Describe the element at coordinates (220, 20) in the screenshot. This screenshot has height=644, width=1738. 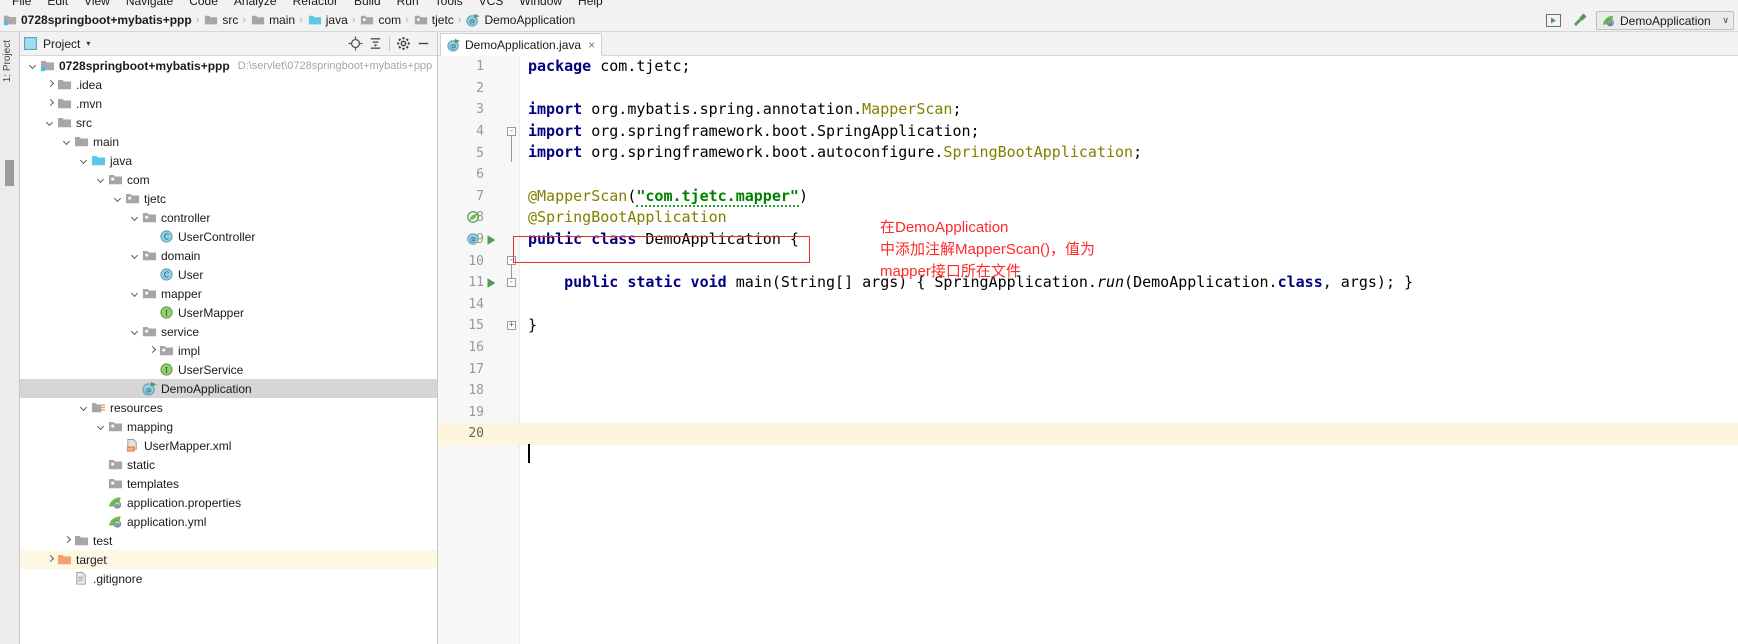
I see `breadcrumb-item-src: src` at that location.